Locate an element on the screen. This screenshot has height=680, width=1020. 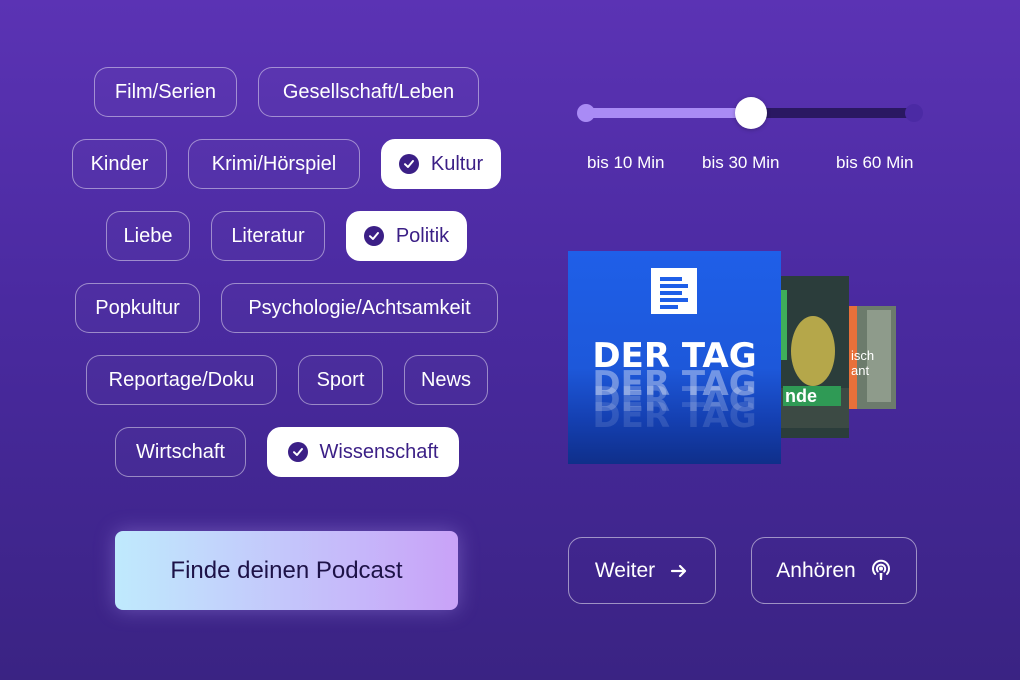
podcast-cover-der-tag: DER TAG DER TAG DER TAG DER TAG is located at coordinates (674, 357).